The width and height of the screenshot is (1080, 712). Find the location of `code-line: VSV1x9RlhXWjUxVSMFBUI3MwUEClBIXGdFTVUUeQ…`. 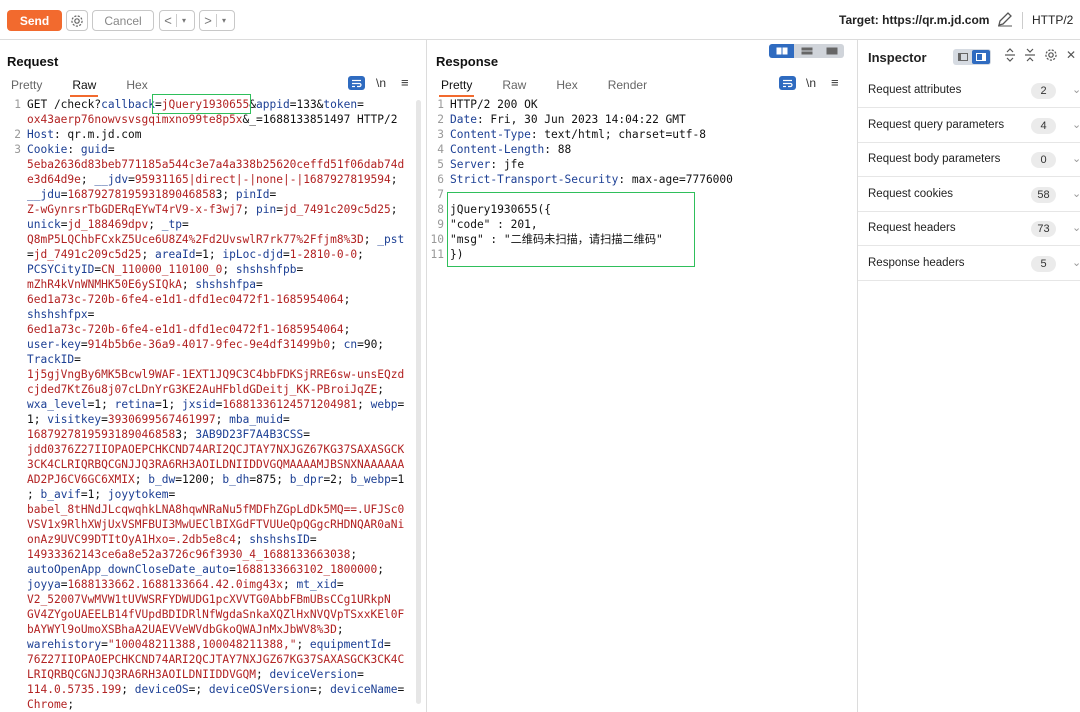

code-line: VSV1x9RlhXWjUxVSMFBUI3MwUEClBIXGdFTVUUeQ… is located at coordinates (205, 524).